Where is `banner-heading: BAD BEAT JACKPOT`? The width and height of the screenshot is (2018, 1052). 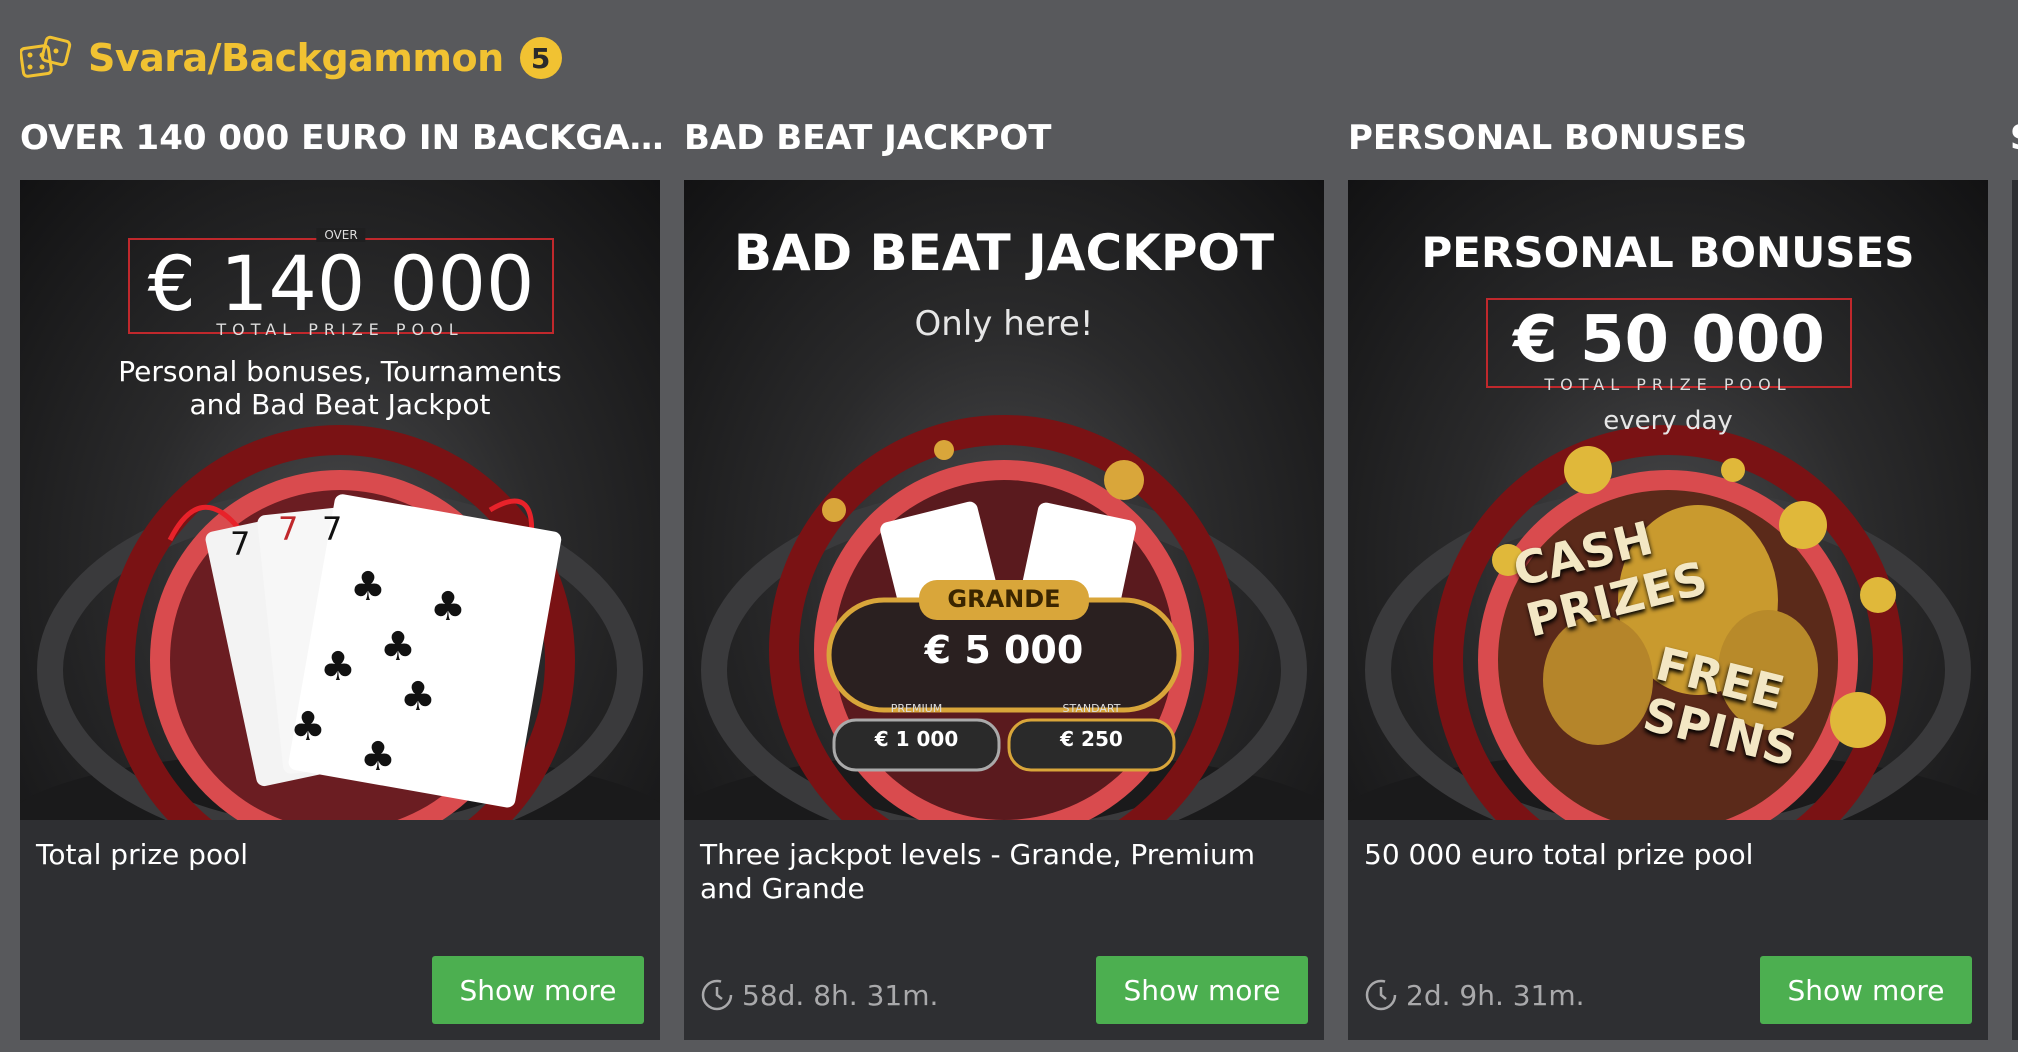 banner-heading: BAD BEAT JACKPOT is located at coordinates (1004, 253).